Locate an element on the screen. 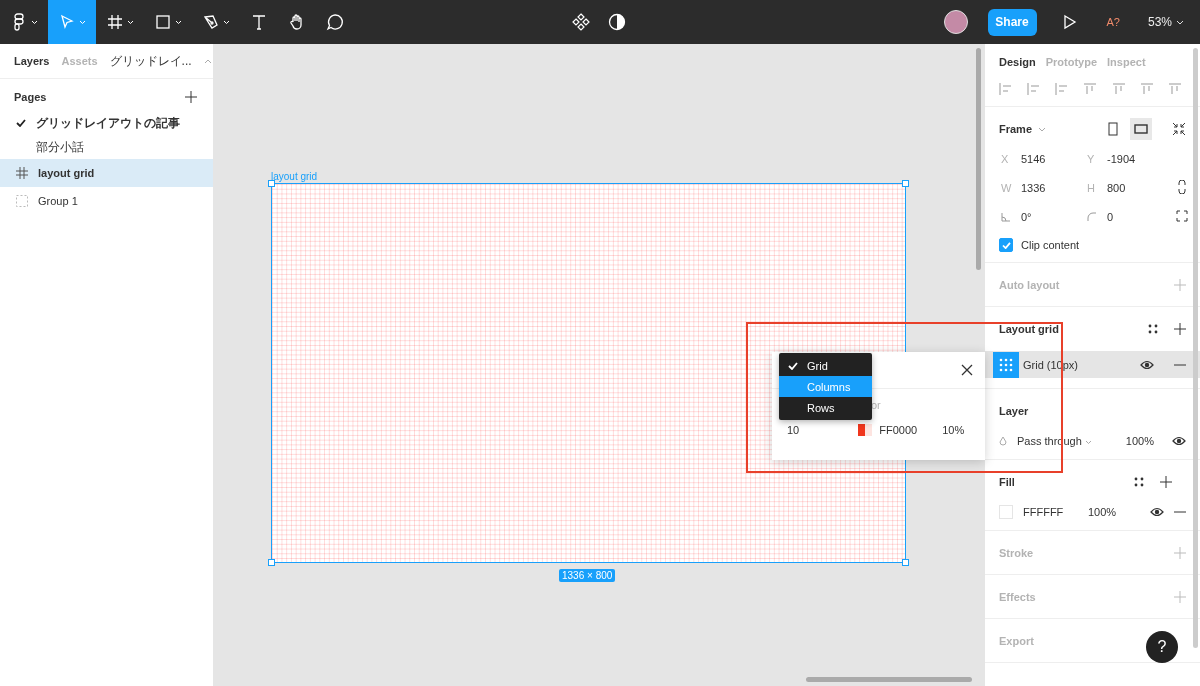  fill-swatch is located at coordinates (1006, 512).